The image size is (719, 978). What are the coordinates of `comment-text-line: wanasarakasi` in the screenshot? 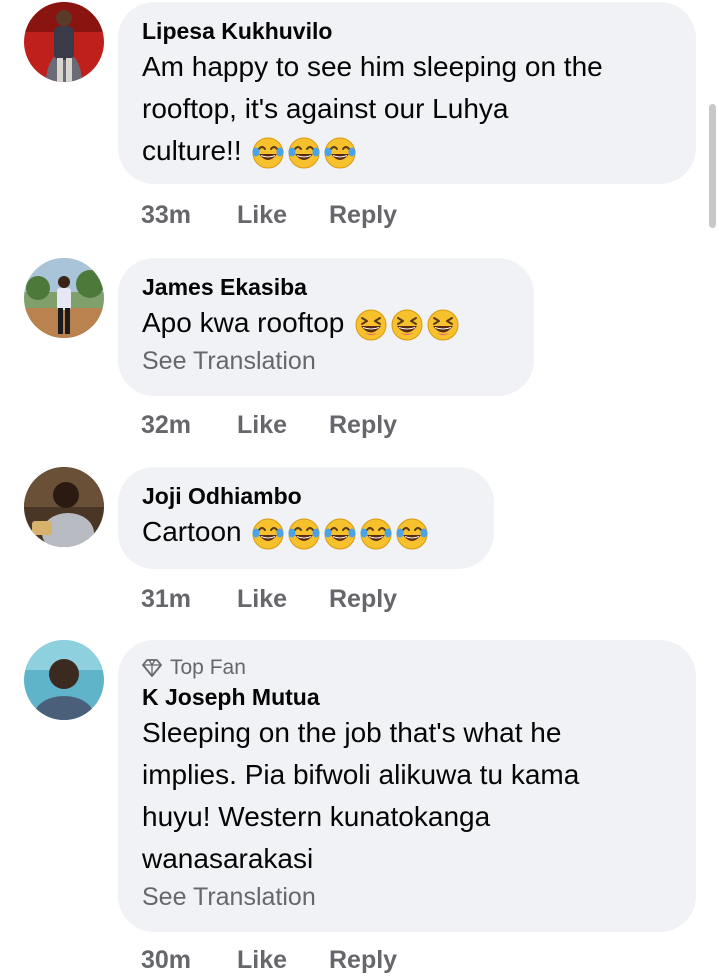 It's located at (228, 858).